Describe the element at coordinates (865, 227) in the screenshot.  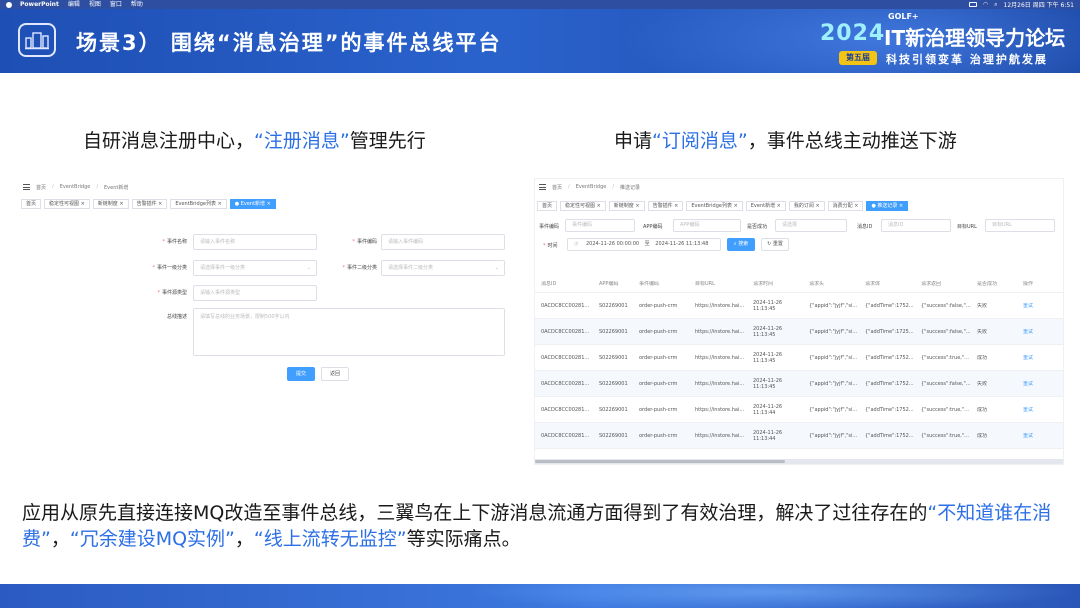
I see `filter-msg-id-label: 消息ID` at that location.